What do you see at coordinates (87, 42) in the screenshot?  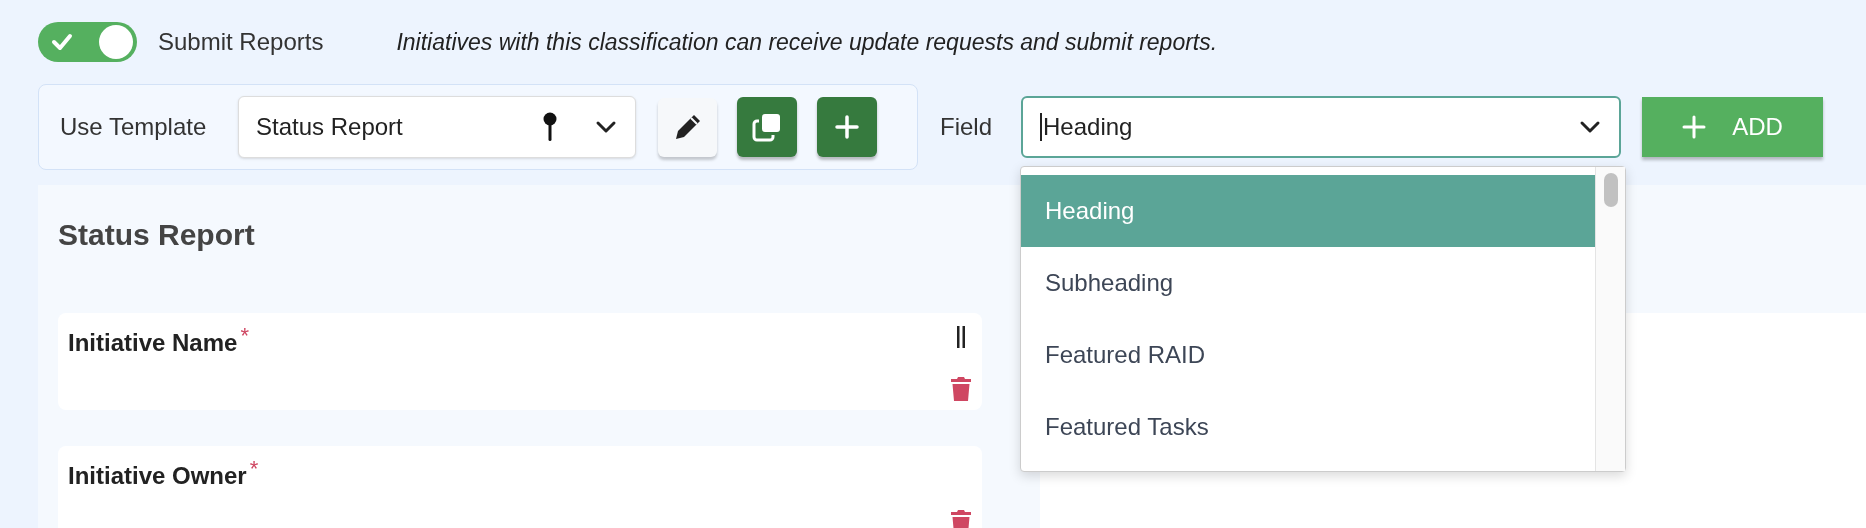 I see `toggle-switch` at bounding box center [87, 42].